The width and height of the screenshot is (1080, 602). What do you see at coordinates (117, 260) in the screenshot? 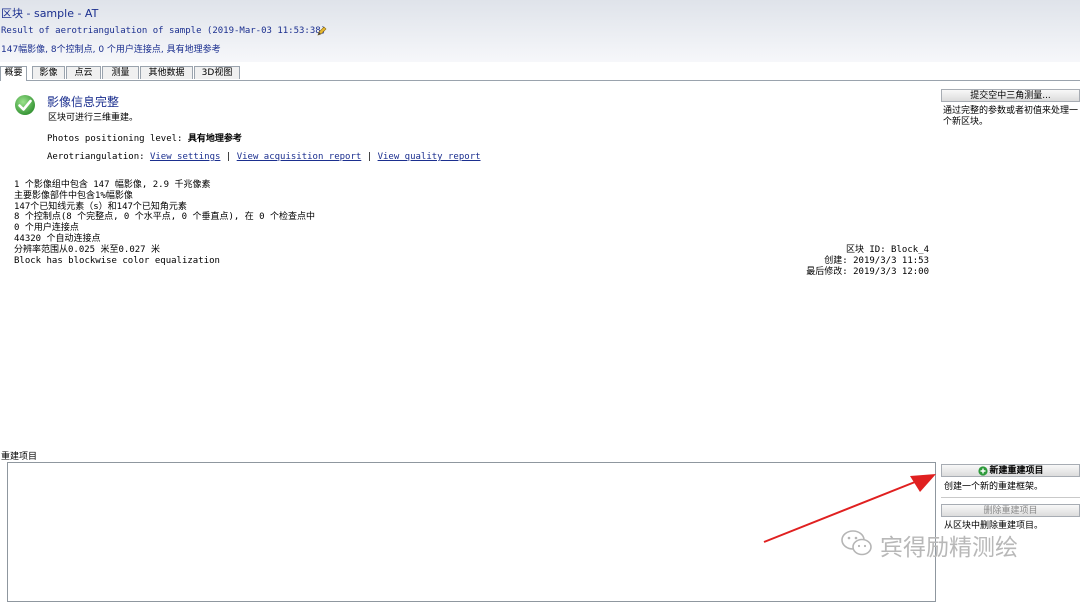
I see `stat-line: Block has blockwise color equalization` at bounding box center [117, 260].